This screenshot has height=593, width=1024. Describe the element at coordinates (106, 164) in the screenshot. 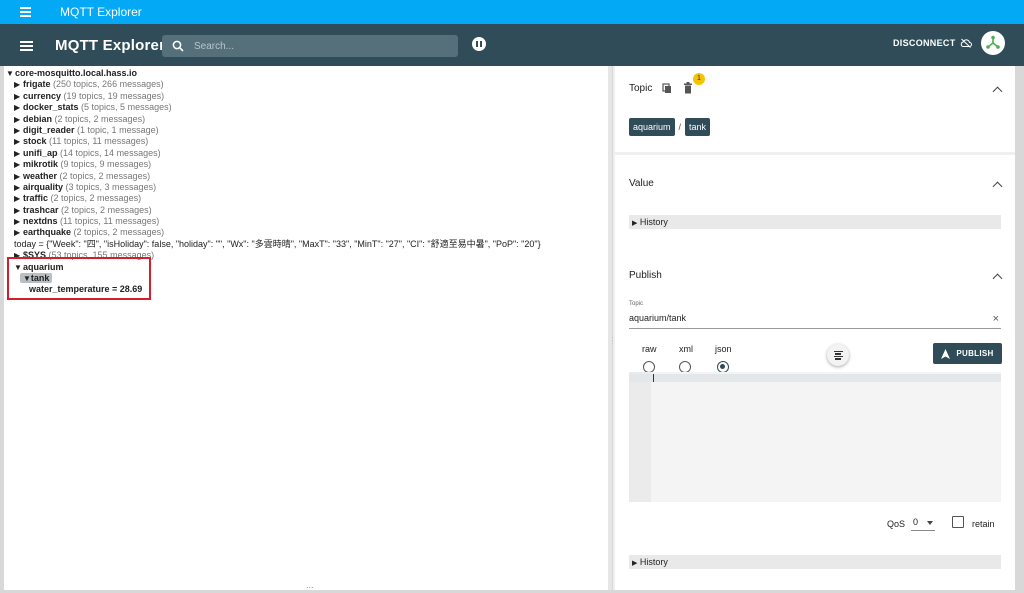

I see `tree-item-meta: (9 topics, 9 messages)` at that location.